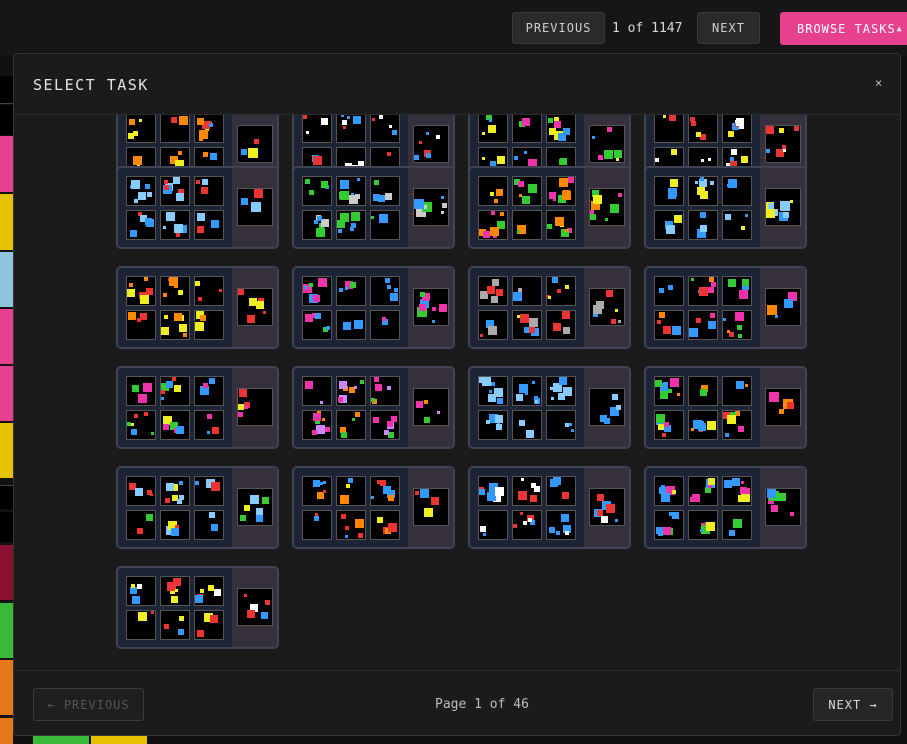 The image size is (907, 744). Describe the element at coordinates (899, 28) in the screenshot. I see `caret-up-icon: ▲` at that location.